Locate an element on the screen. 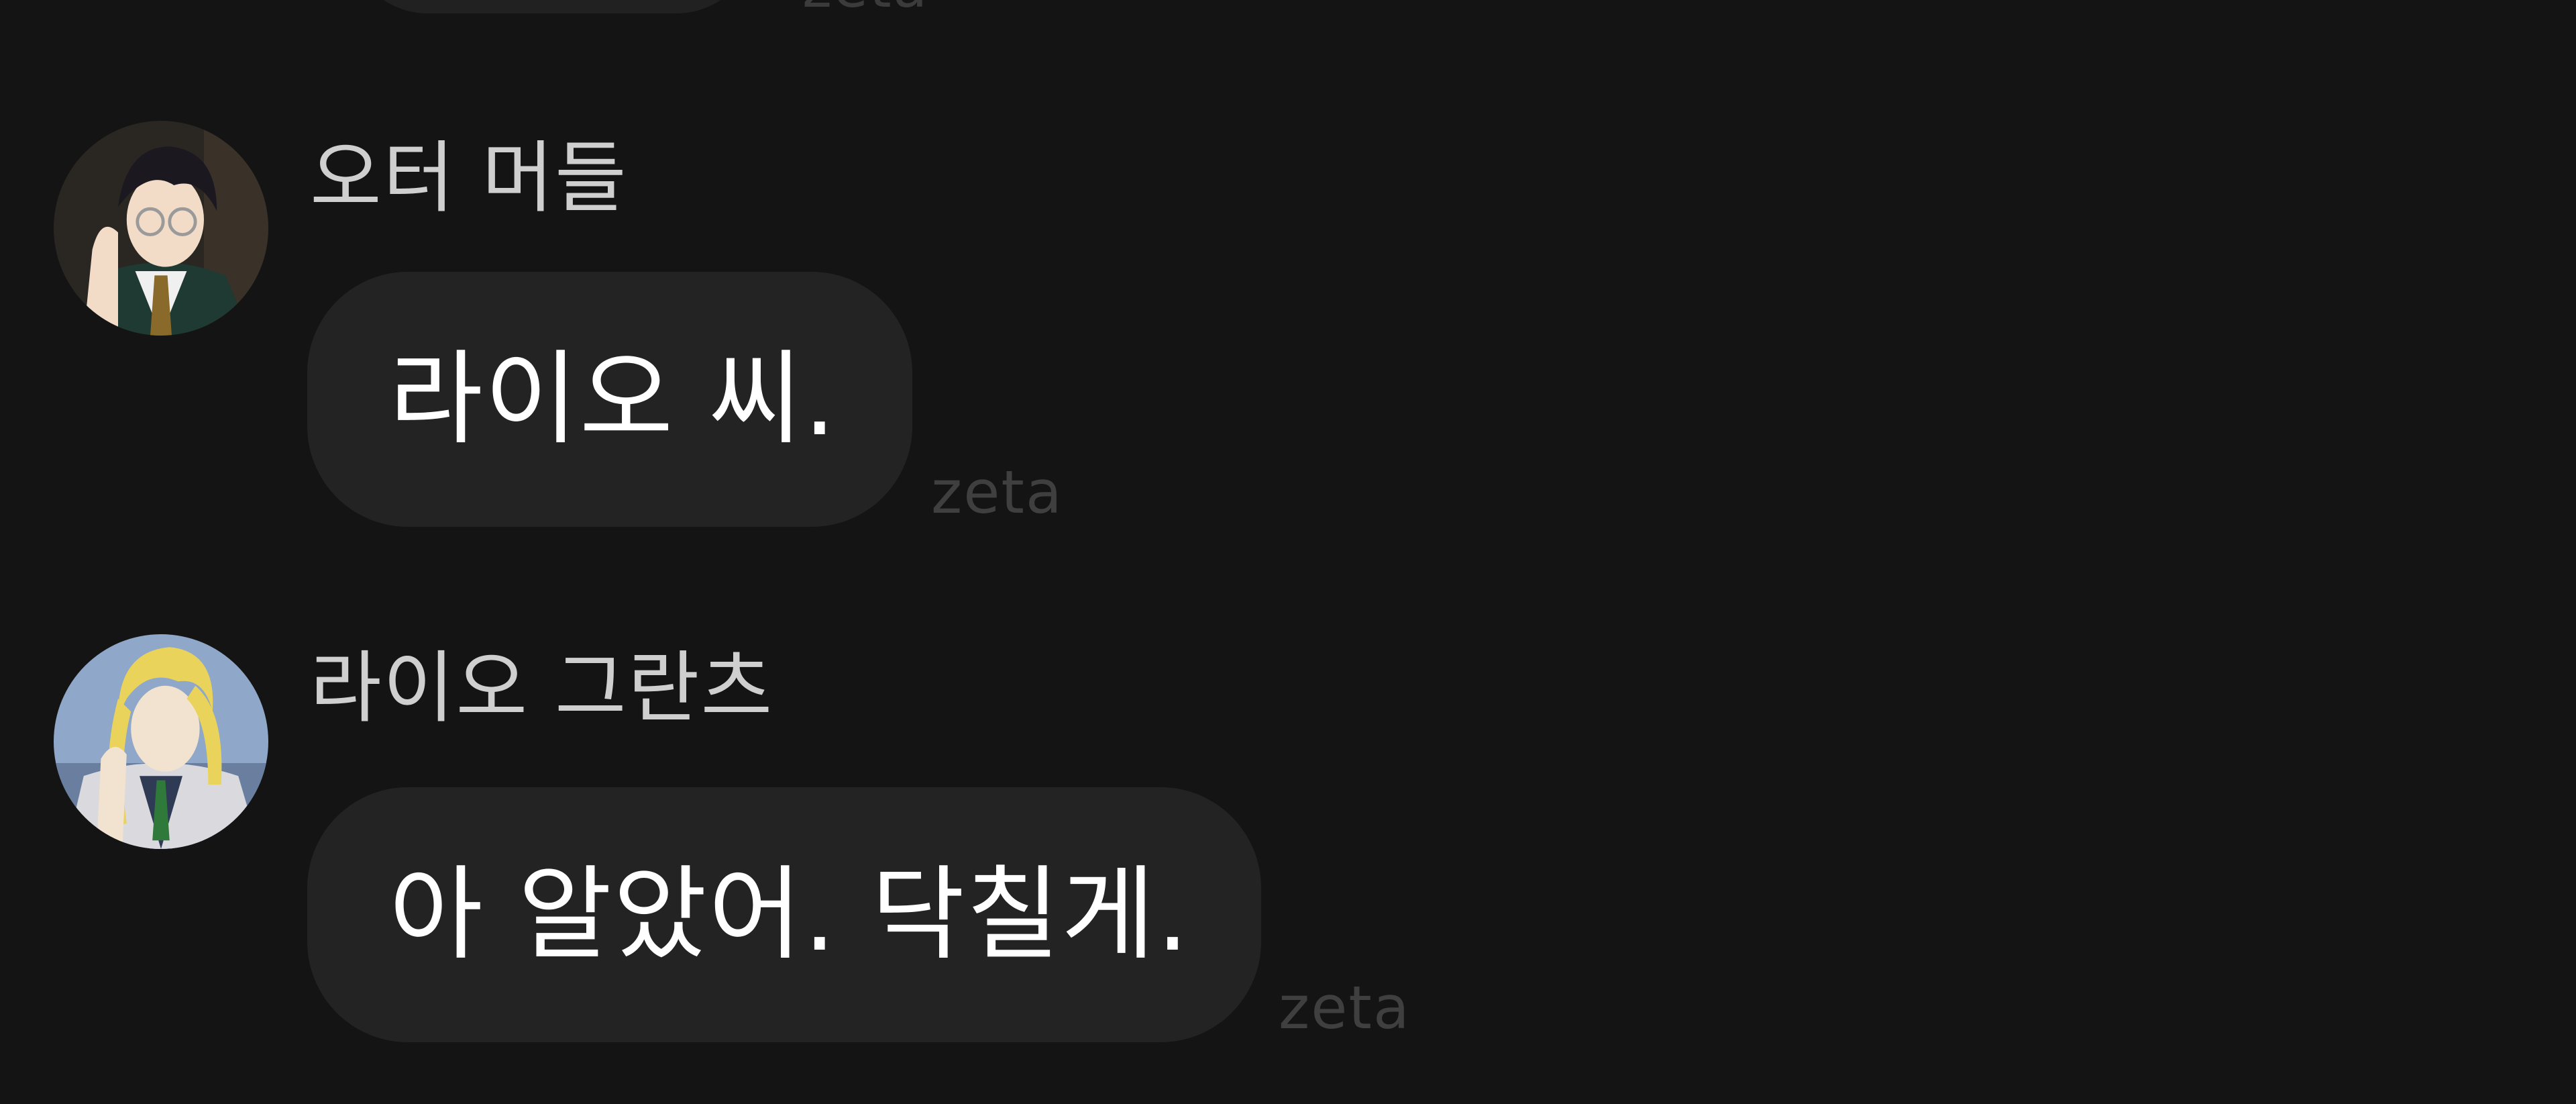 The width and height of the screenshot is (2576, 1104). message-bubble: 아 알았어. 닥칠게. is located at coordinates (784, 915).